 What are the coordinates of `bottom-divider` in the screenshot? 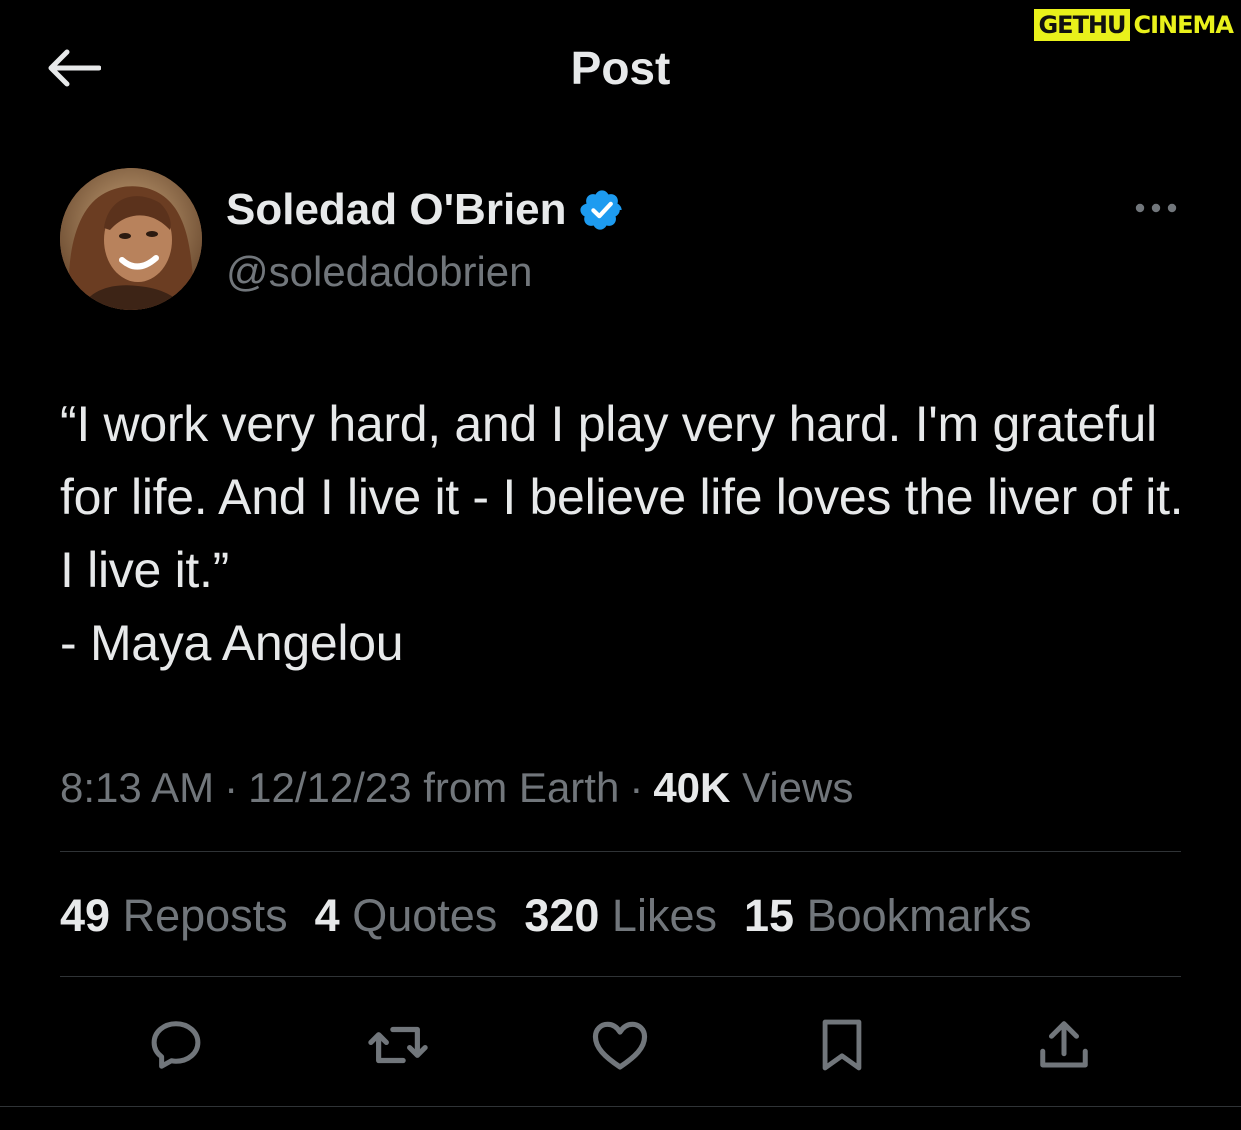 It's located at (620, 1106).